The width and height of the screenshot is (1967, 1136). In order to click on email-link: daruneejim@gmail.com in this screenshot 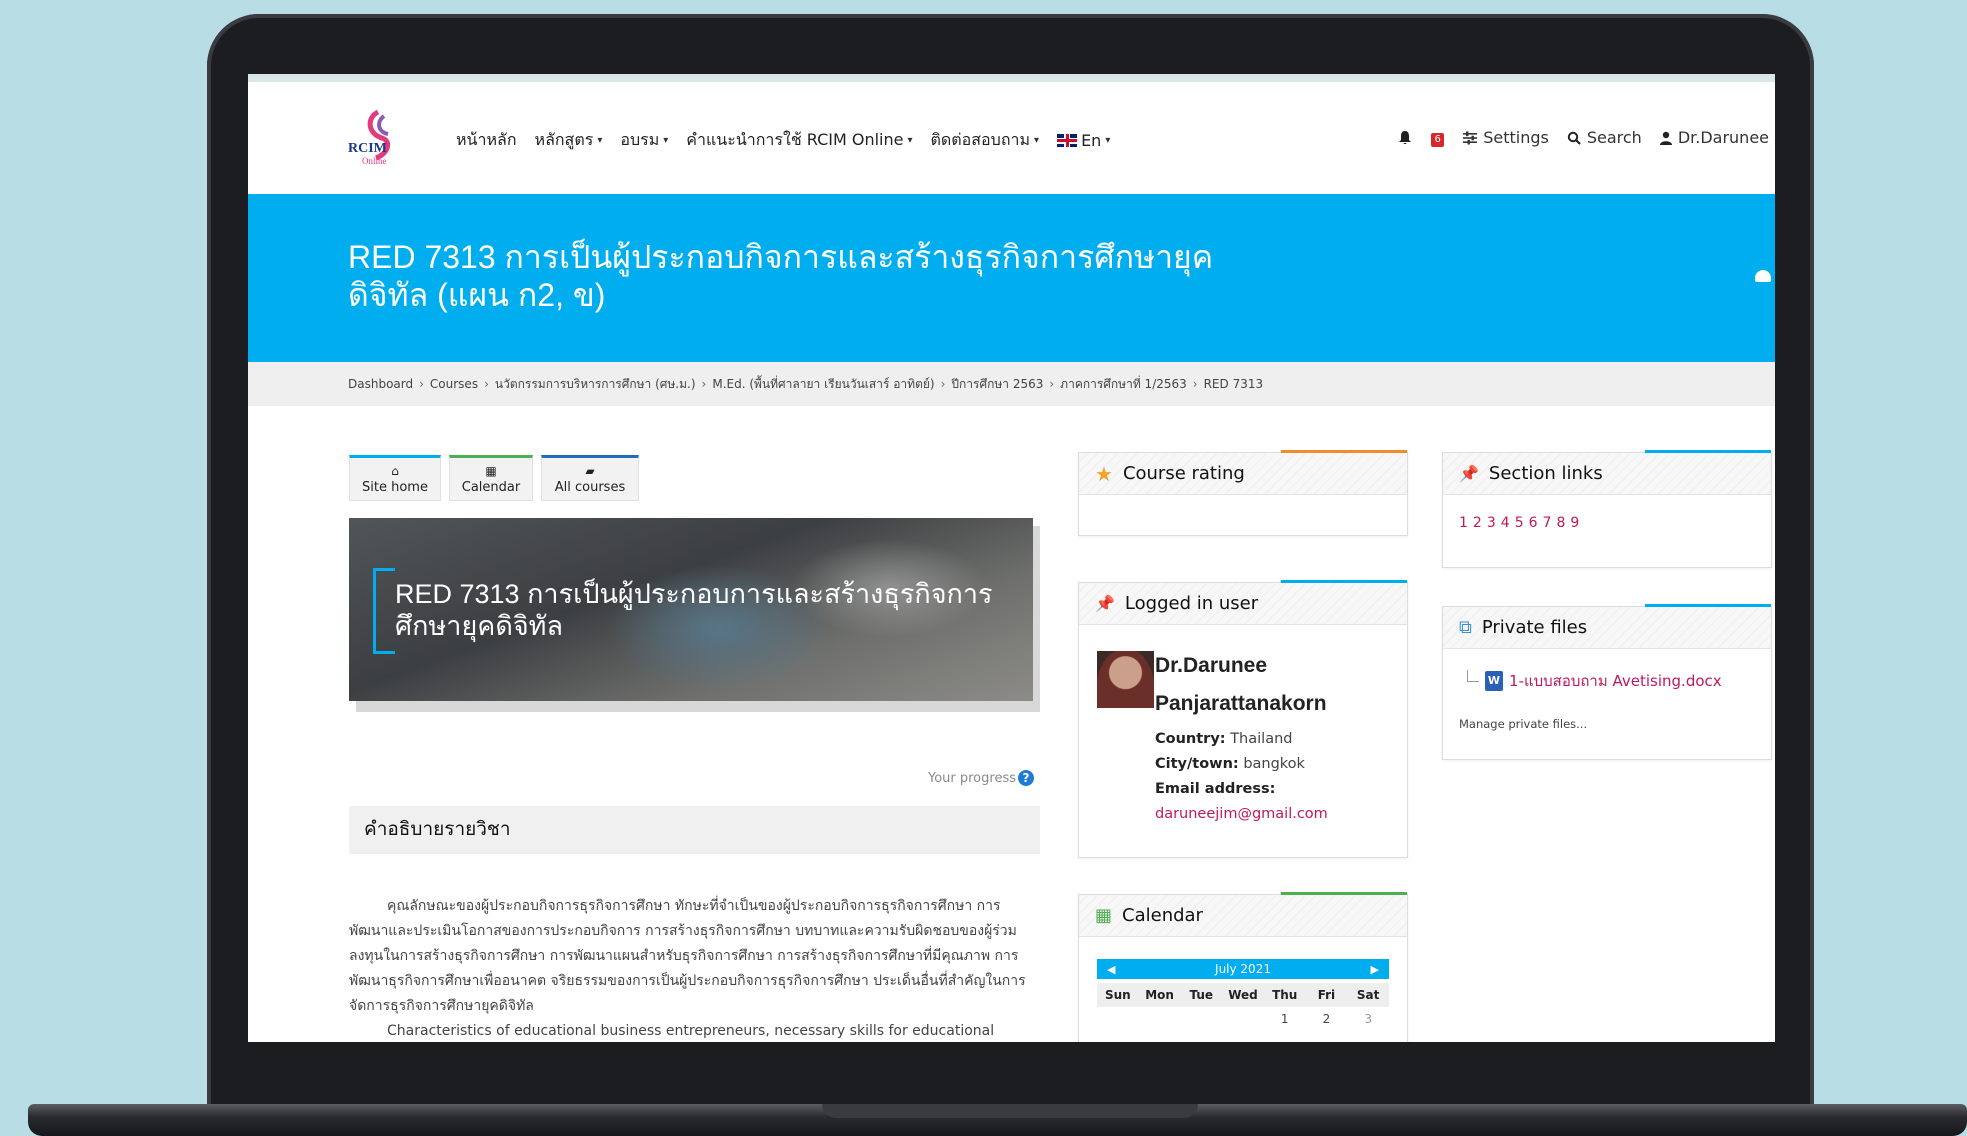, I will do `click(1241, 814)`.